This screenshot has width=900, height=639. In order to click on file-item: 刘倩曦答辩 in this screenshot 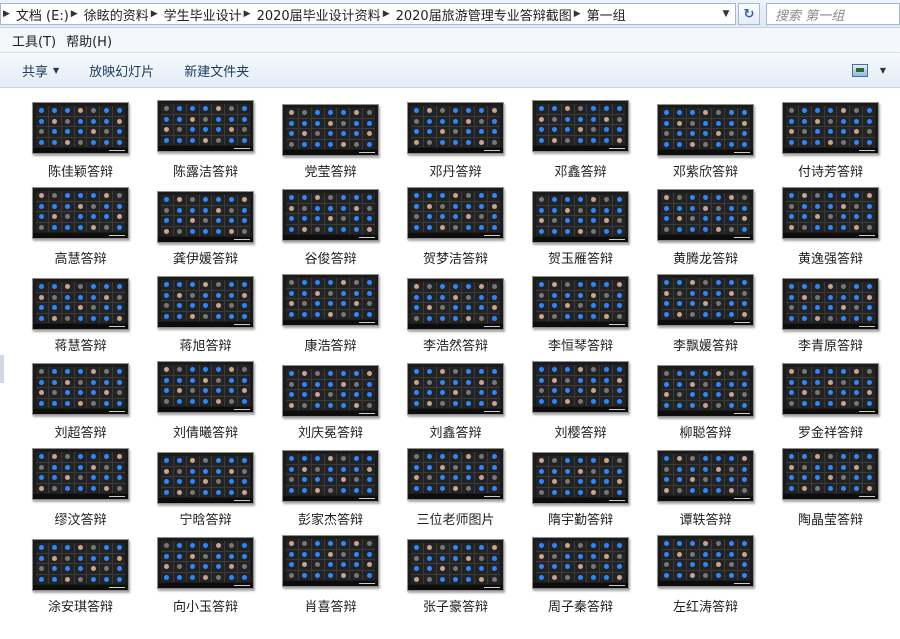, I will do `click(205, 401)`.